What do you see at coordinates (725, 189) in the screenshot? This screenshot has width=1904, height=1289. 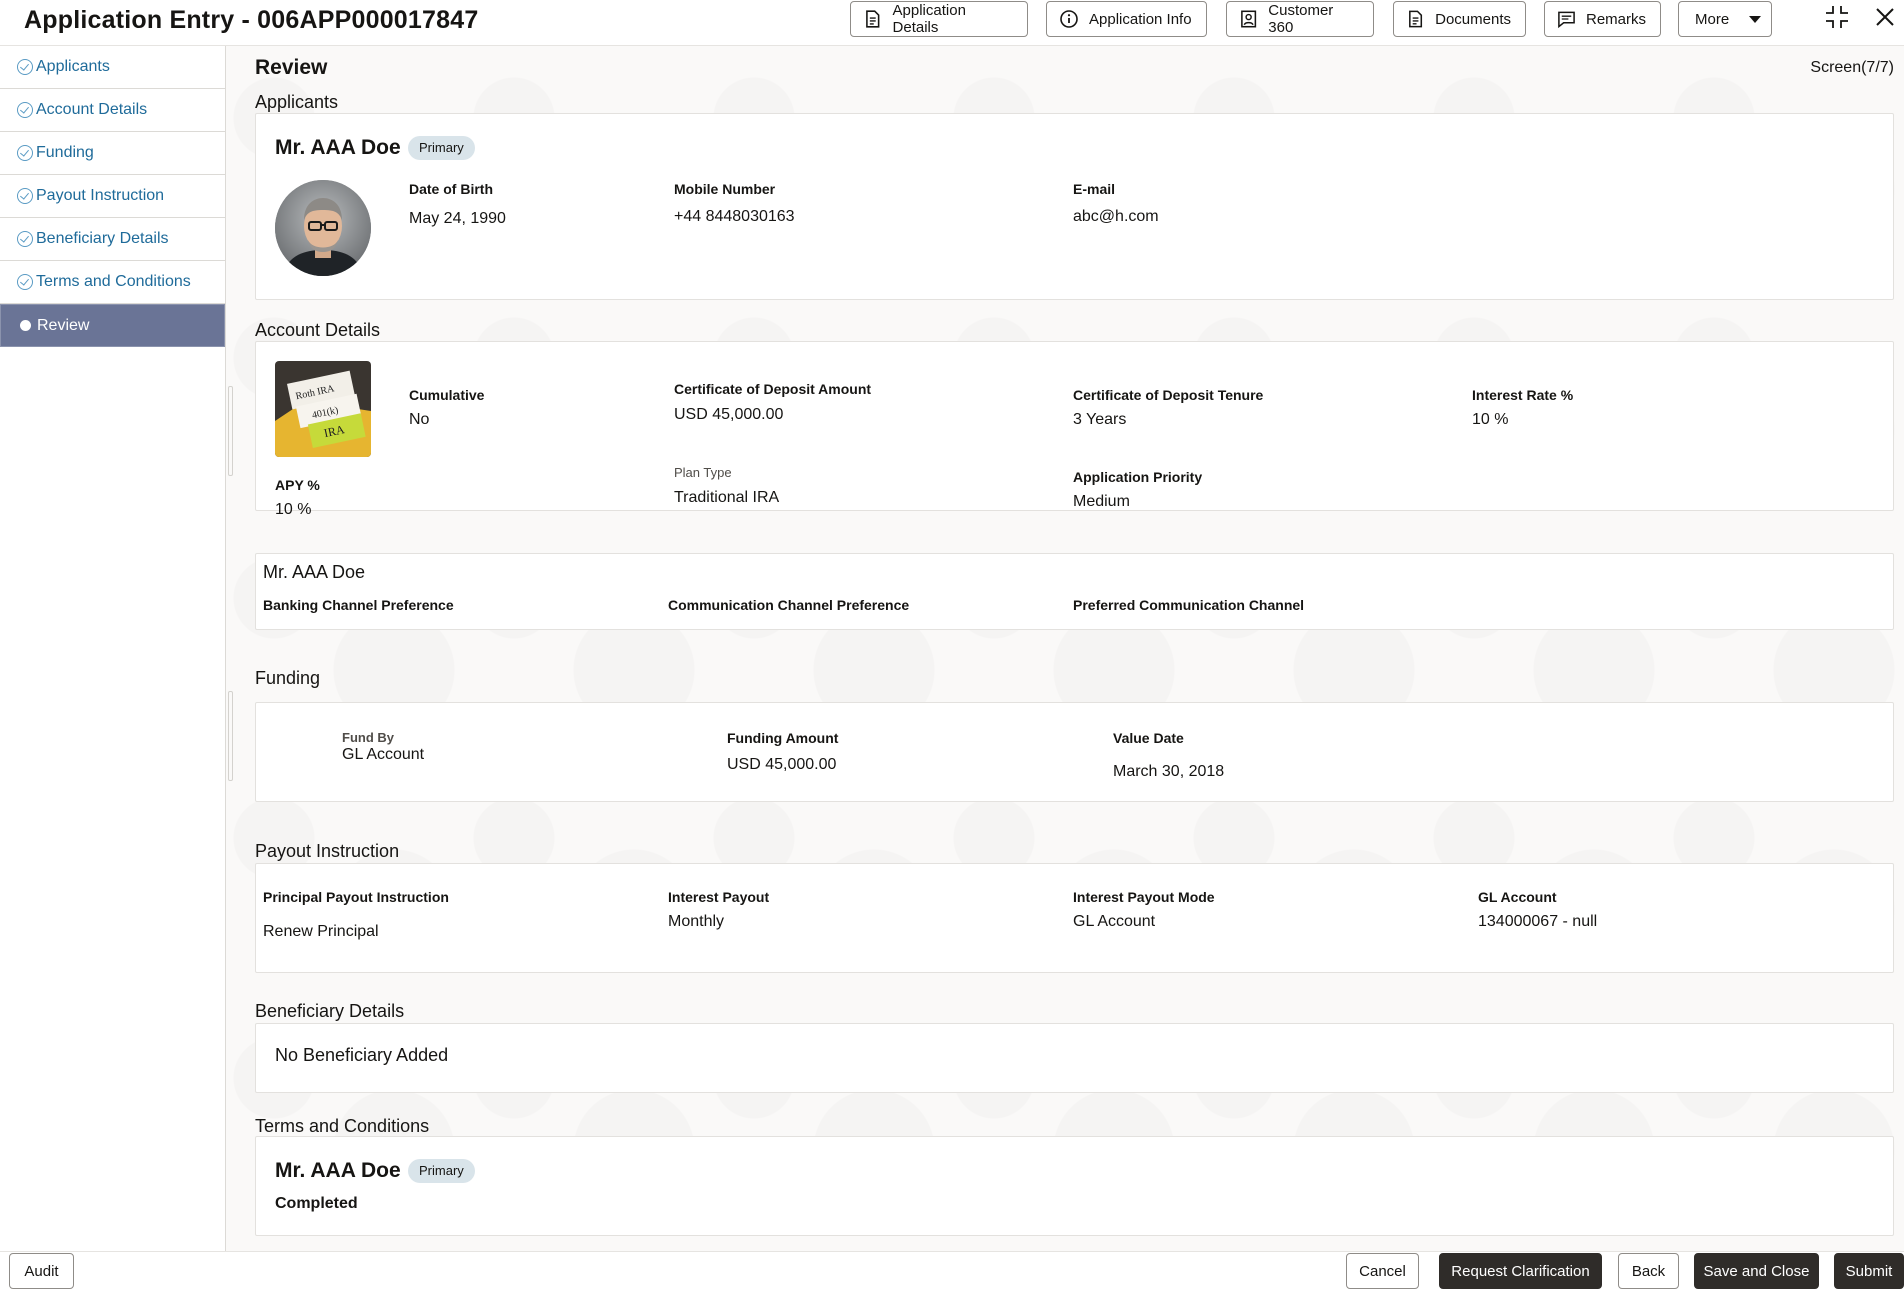 I see `mobile-label: Mobile Number` at bounding box center [725, 189].